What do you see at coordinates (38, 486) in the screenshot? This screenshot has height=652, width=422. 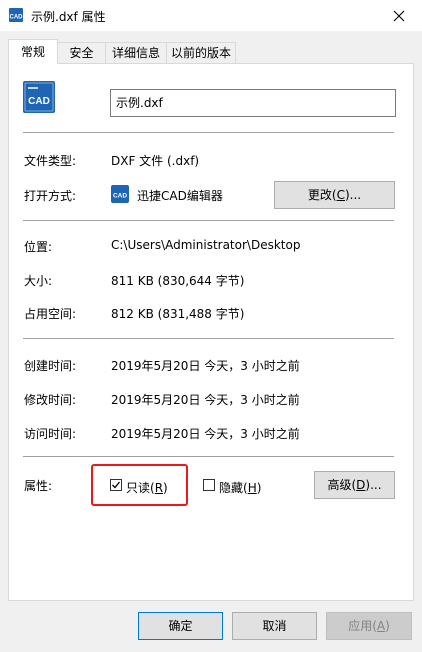 I see `attributes-label: 属性:` at bounding box center [38, 486].